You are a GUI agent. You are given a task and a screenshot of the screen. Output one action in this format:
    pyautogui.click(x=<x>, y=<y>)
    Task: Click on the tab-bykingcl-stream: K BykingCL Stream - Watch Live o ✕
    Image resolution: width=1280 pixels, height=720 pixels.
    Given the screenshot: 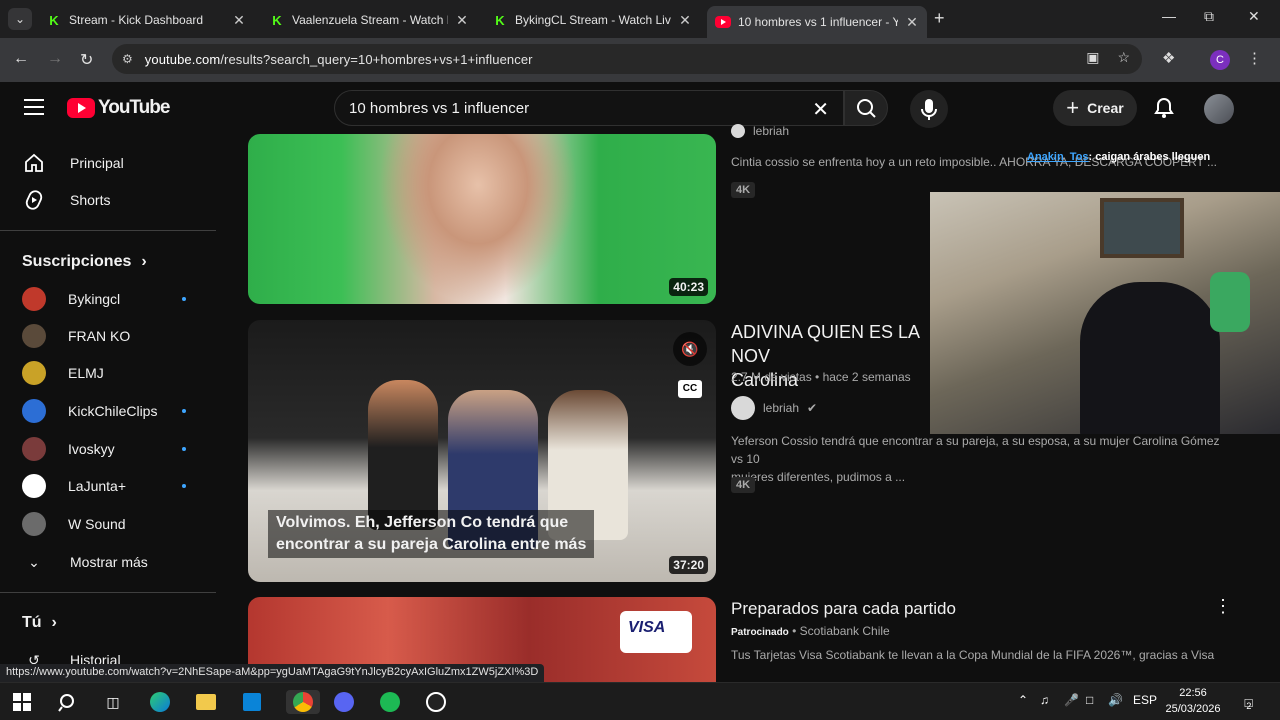 What is the action you would take?
    pyautogui.click(x=592, y=20)
    